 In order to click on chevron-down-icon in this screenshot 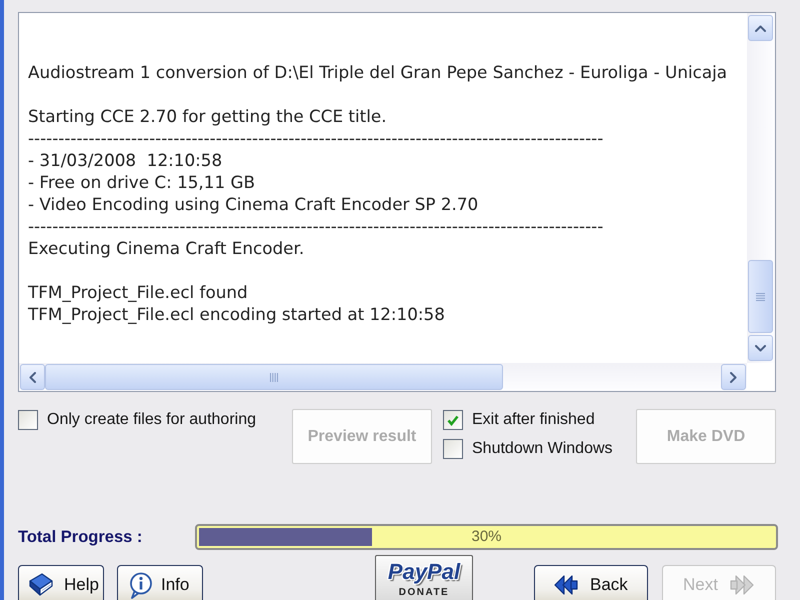, I will do `click(760, 348)`.